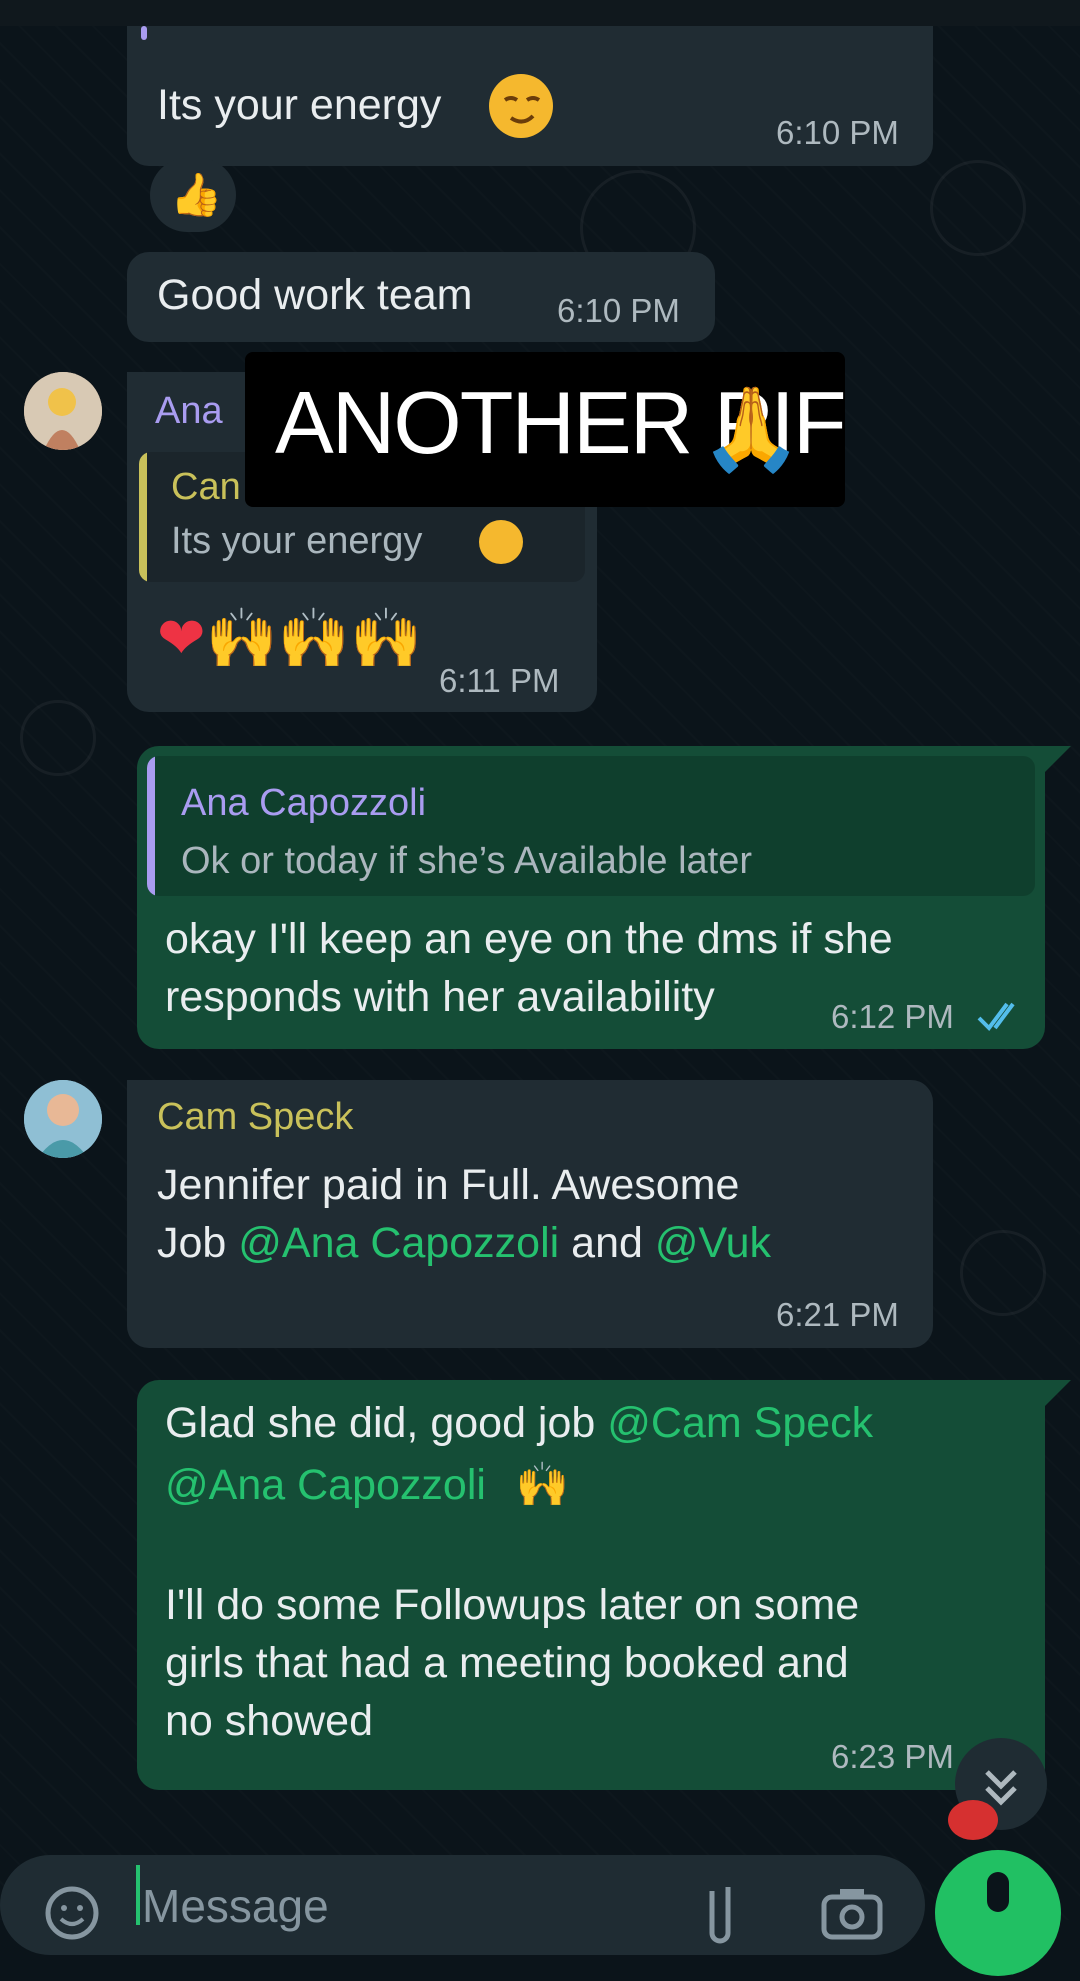  Describe the element at coordinates (196, 194) in the screenshot. I see `thumbs-up-icon: 👍` at that location.